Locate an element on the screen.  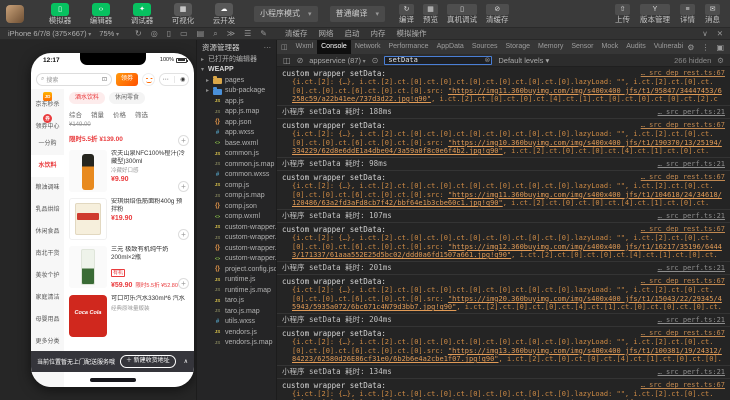
category-item: 券 领券中心 is located at coordinates (47, 122).